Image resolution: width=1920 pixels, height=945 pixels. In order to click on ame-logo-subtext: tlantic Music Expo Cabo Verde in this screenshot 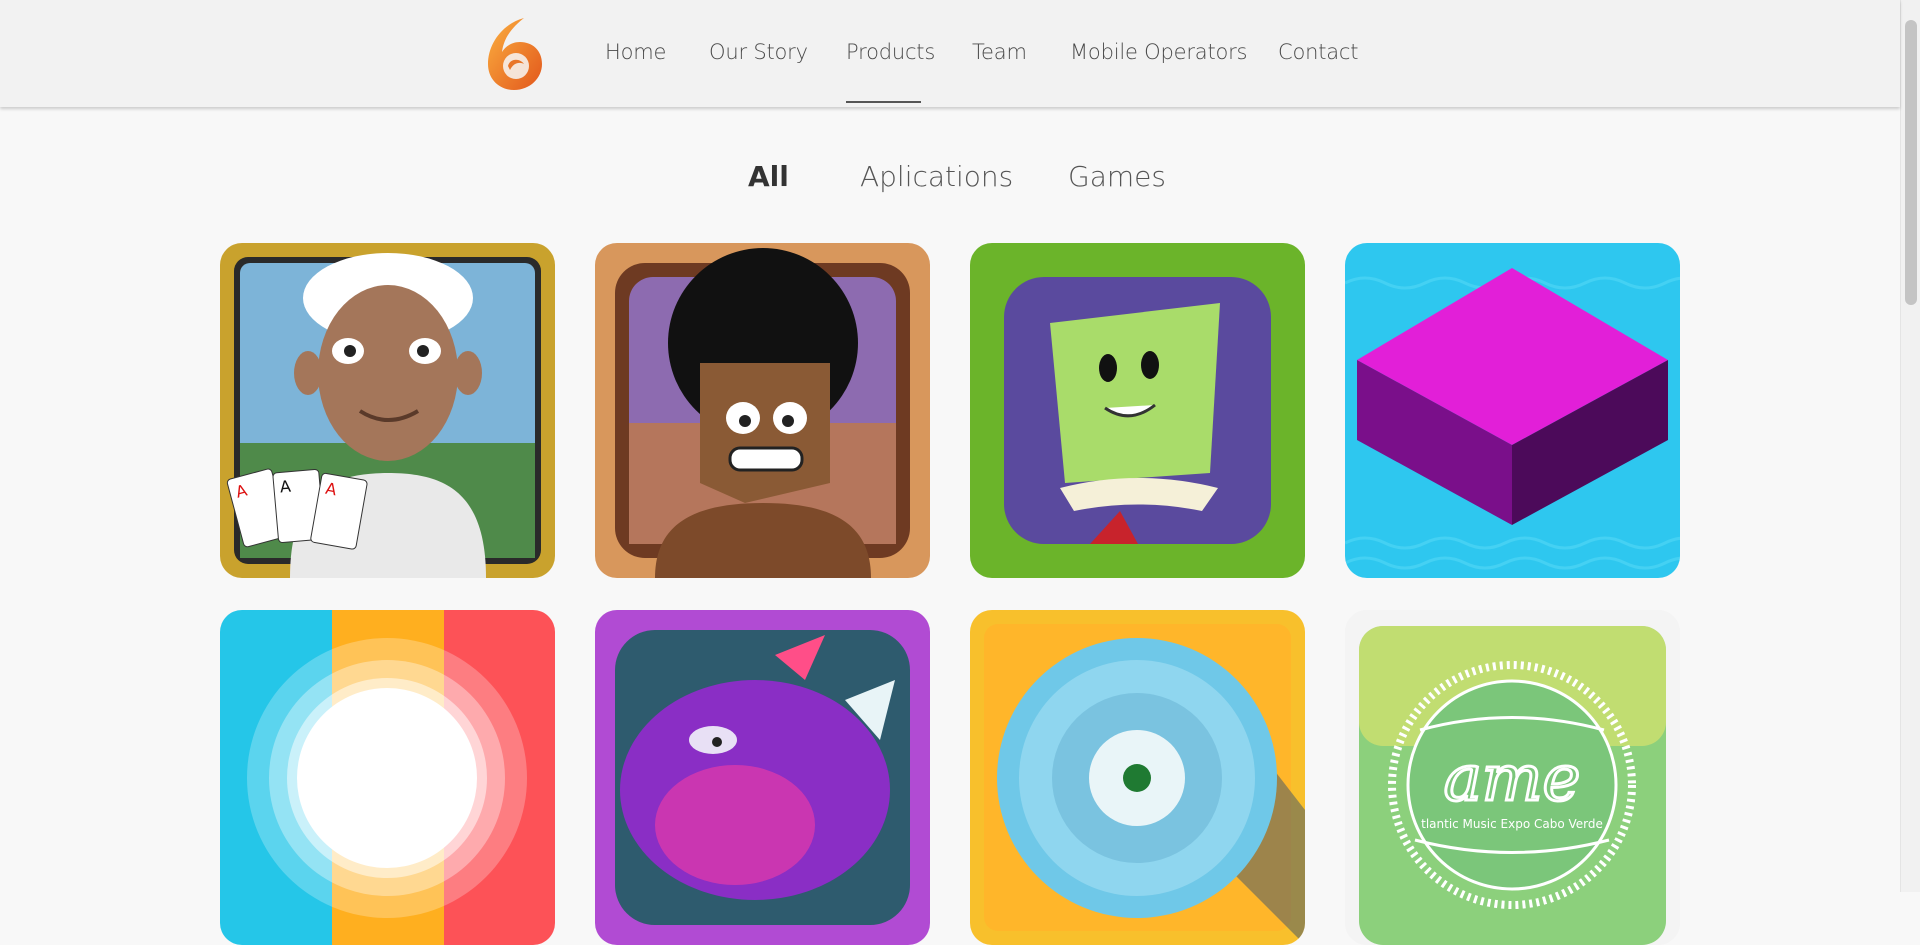, I will do `click(1512, 824)`.